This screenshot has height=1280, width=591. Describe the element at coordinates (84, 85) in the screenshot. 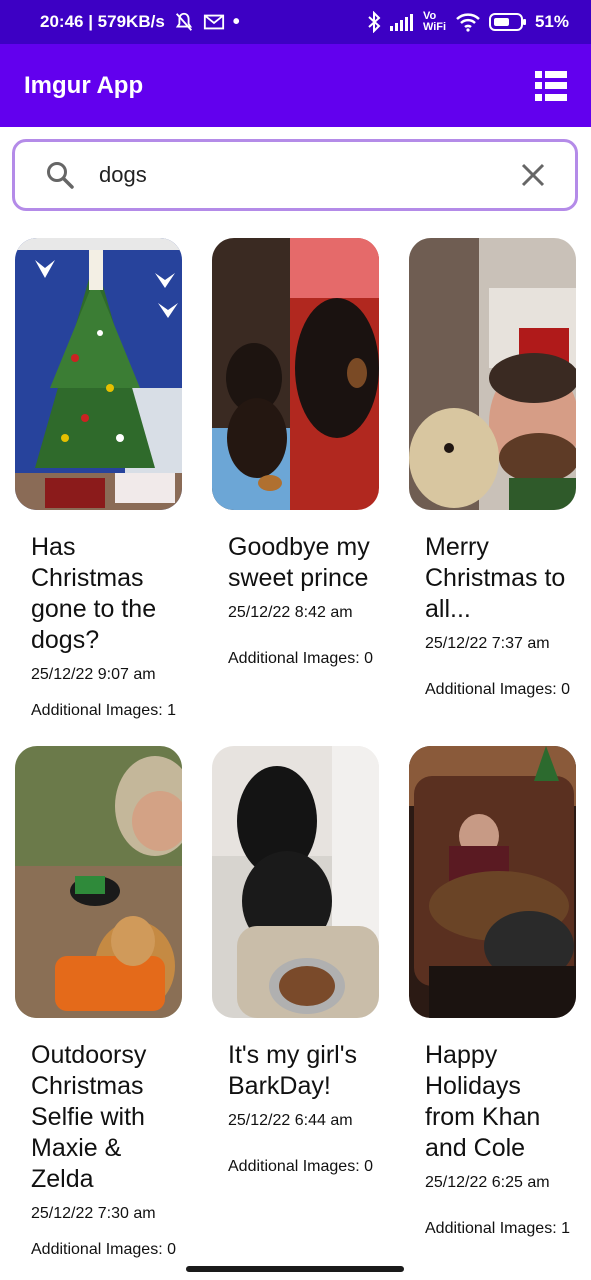

I see `app-title: Imgur App` at that location.